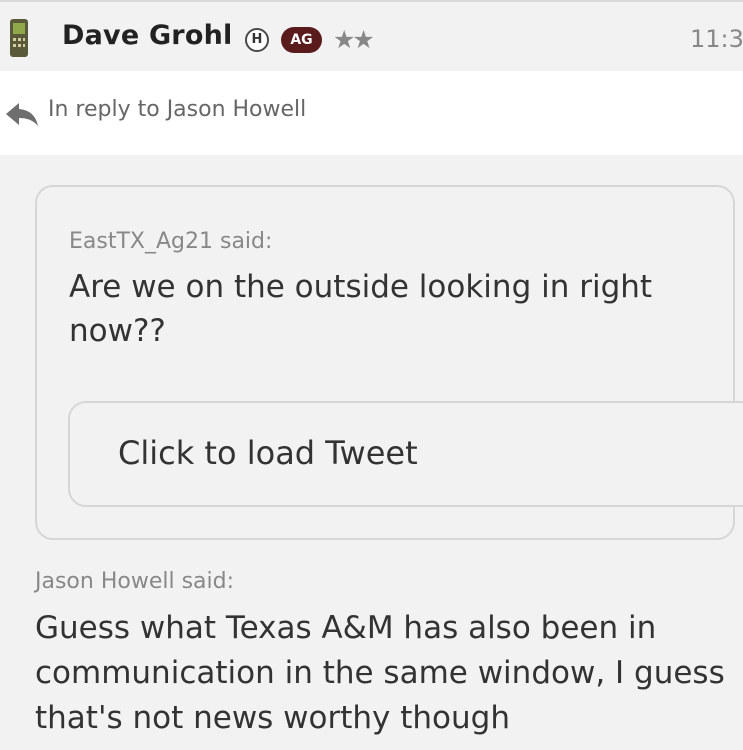 The image size is (743, 750). I want to click on load-tweet-label: Click to load Tweet, so click(268, 453).